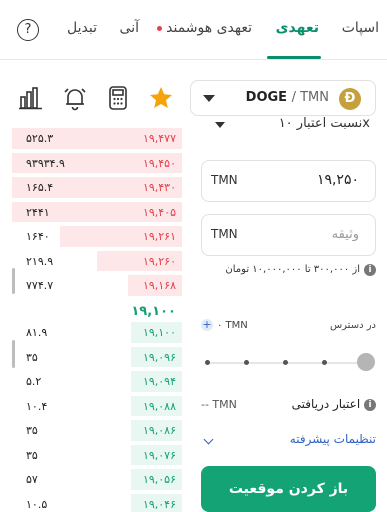 The width and height of the screenshot is (387, 512). I want to click on bid-row: ۱۰.۴ ۱۹,۰۸۸, so click(97, 406).